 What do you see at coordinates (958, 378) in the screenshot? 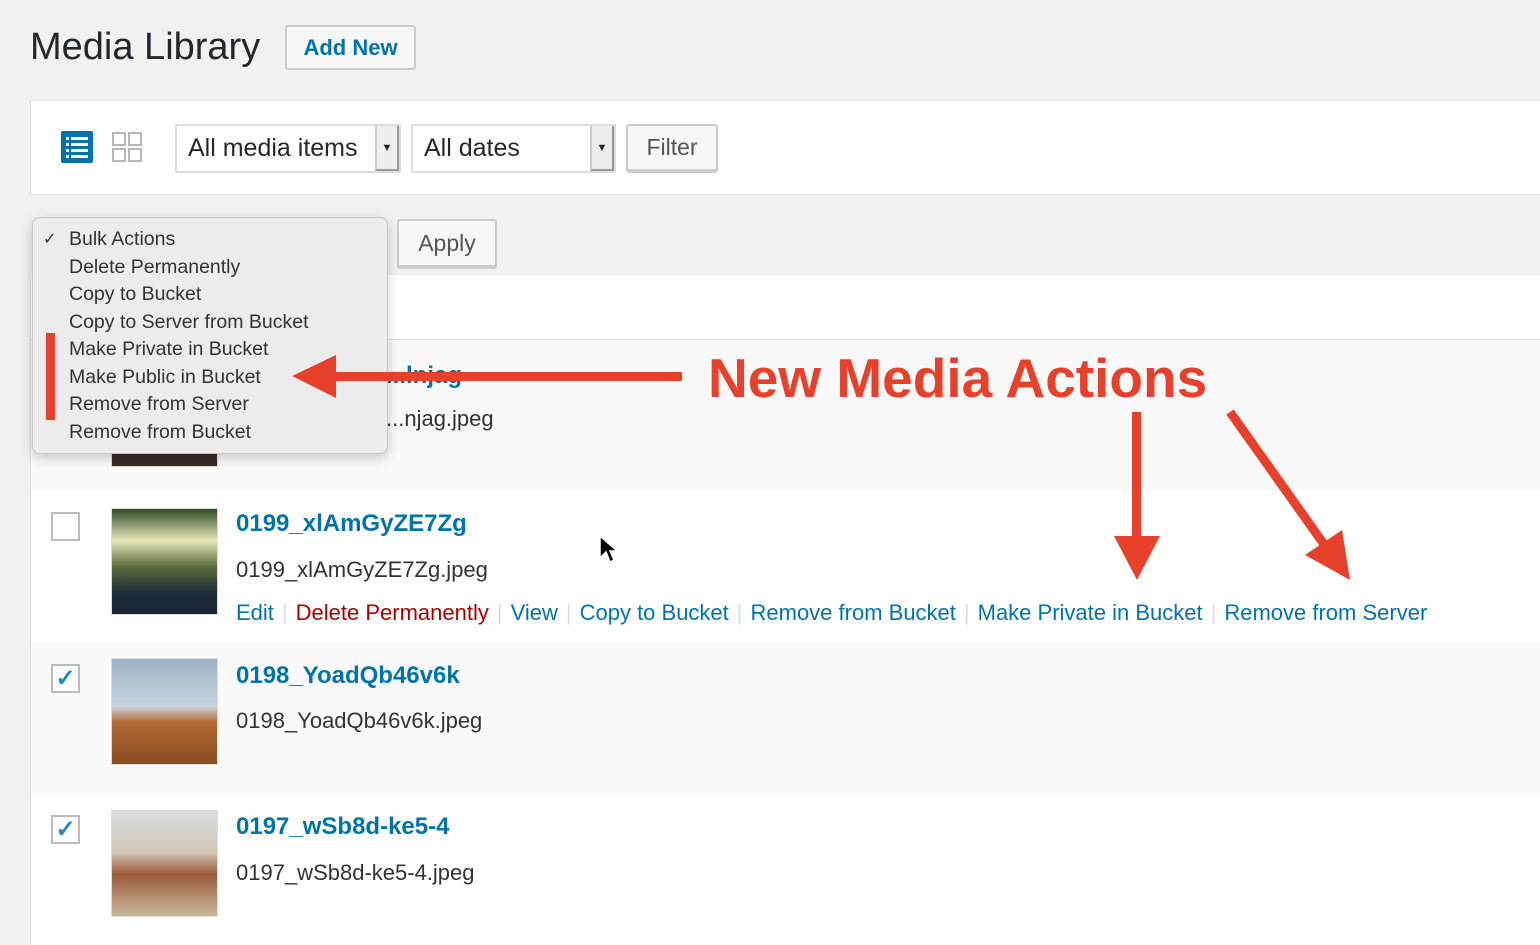
I see `annotation-label: New Media Actions` at bounding box center [958, 378].